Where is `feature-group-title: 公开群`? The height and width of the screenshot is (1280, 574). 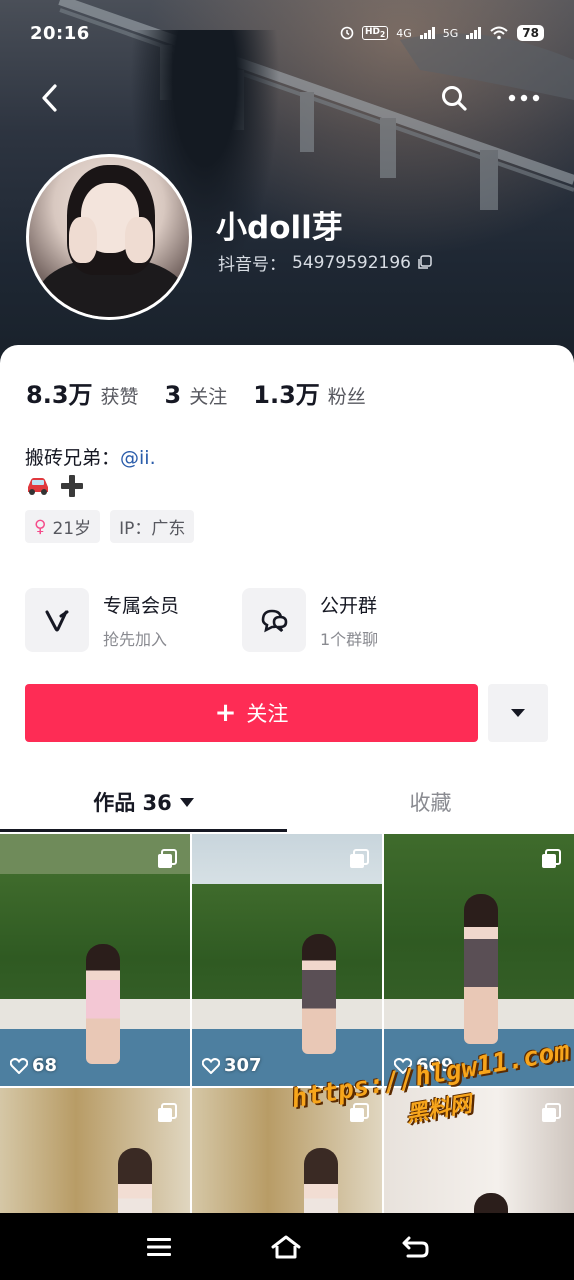
feature-group-title: 公开群 is located at coordinates (349, 605).